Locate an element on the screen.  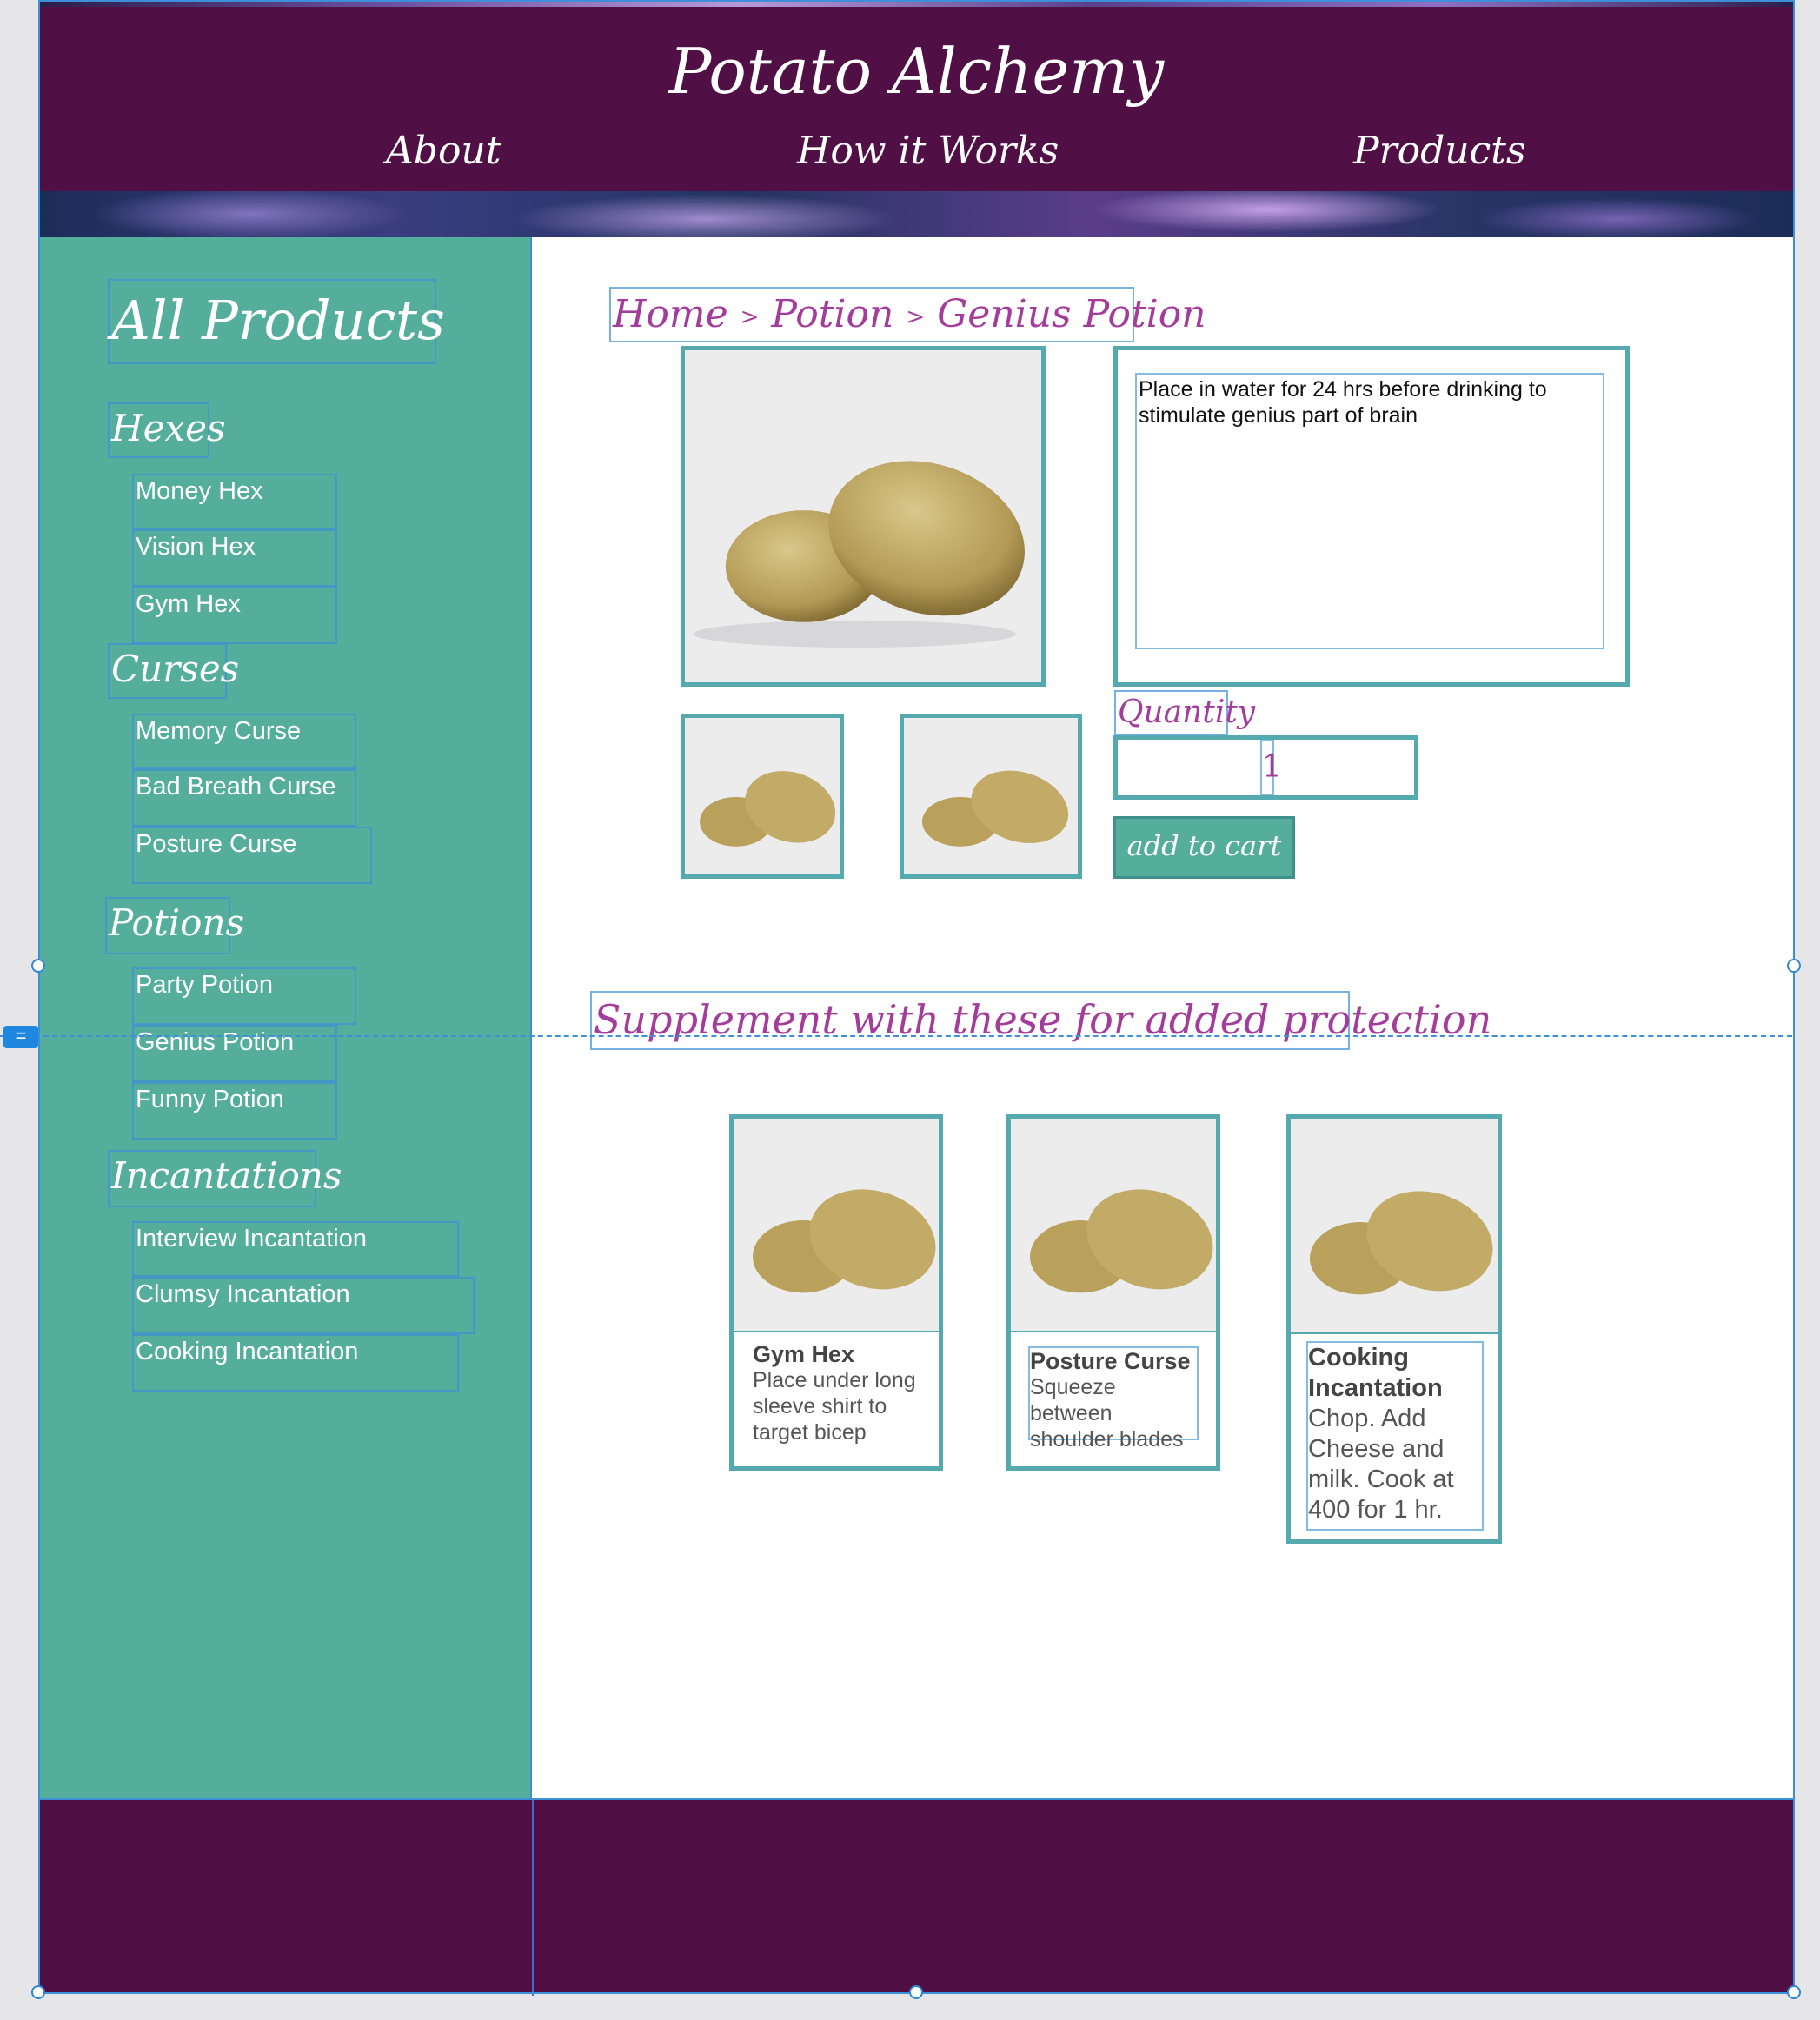
sidebar-item-funny-potion: Funny Potion is located at coordinates (234, 1111).